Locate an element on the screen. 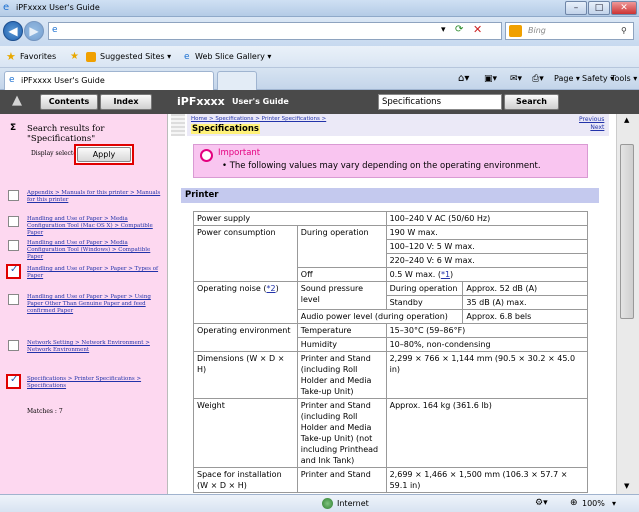  noise-label: Operating noise ( is located at coordinates (232, 288).